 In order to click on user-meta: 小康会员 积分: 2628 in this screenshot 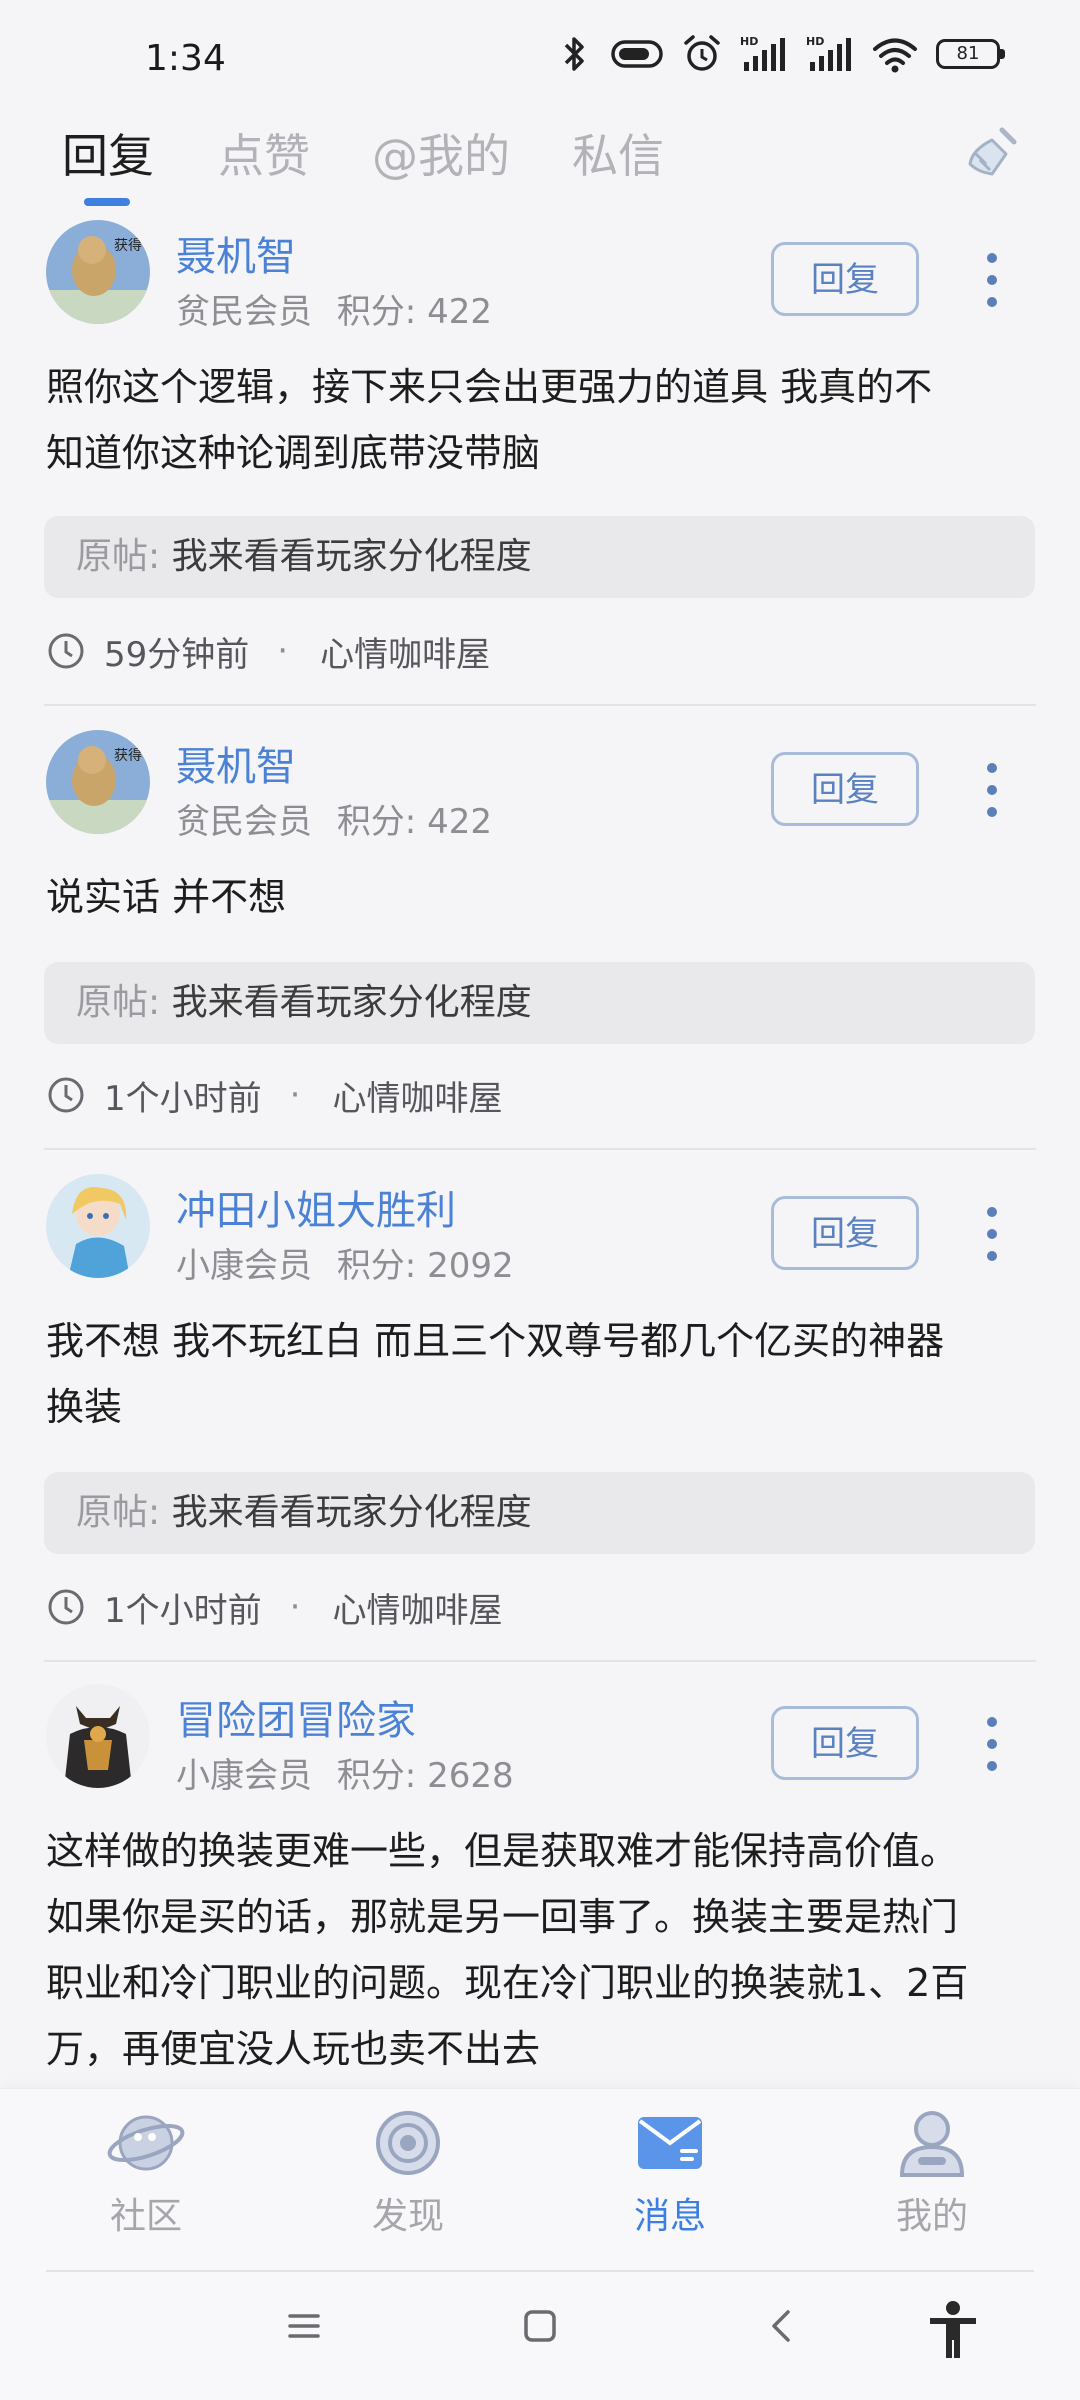, I will do `click(345, 1772)`.